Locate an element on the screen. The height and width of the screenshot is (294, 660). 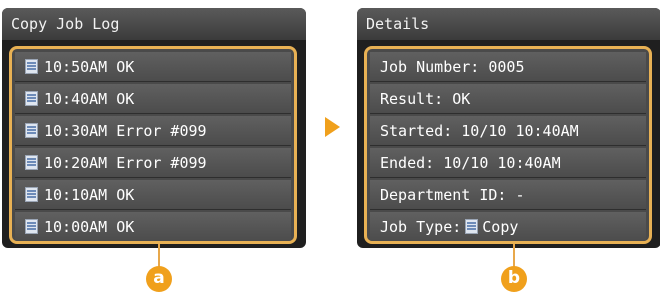
list-item: 10:10AM OK is located at coordinates (153, 195).